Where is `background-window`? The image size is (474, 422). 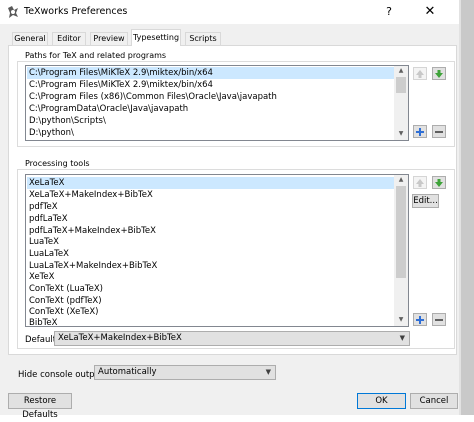
background-window is located at coordinates (467, 207).